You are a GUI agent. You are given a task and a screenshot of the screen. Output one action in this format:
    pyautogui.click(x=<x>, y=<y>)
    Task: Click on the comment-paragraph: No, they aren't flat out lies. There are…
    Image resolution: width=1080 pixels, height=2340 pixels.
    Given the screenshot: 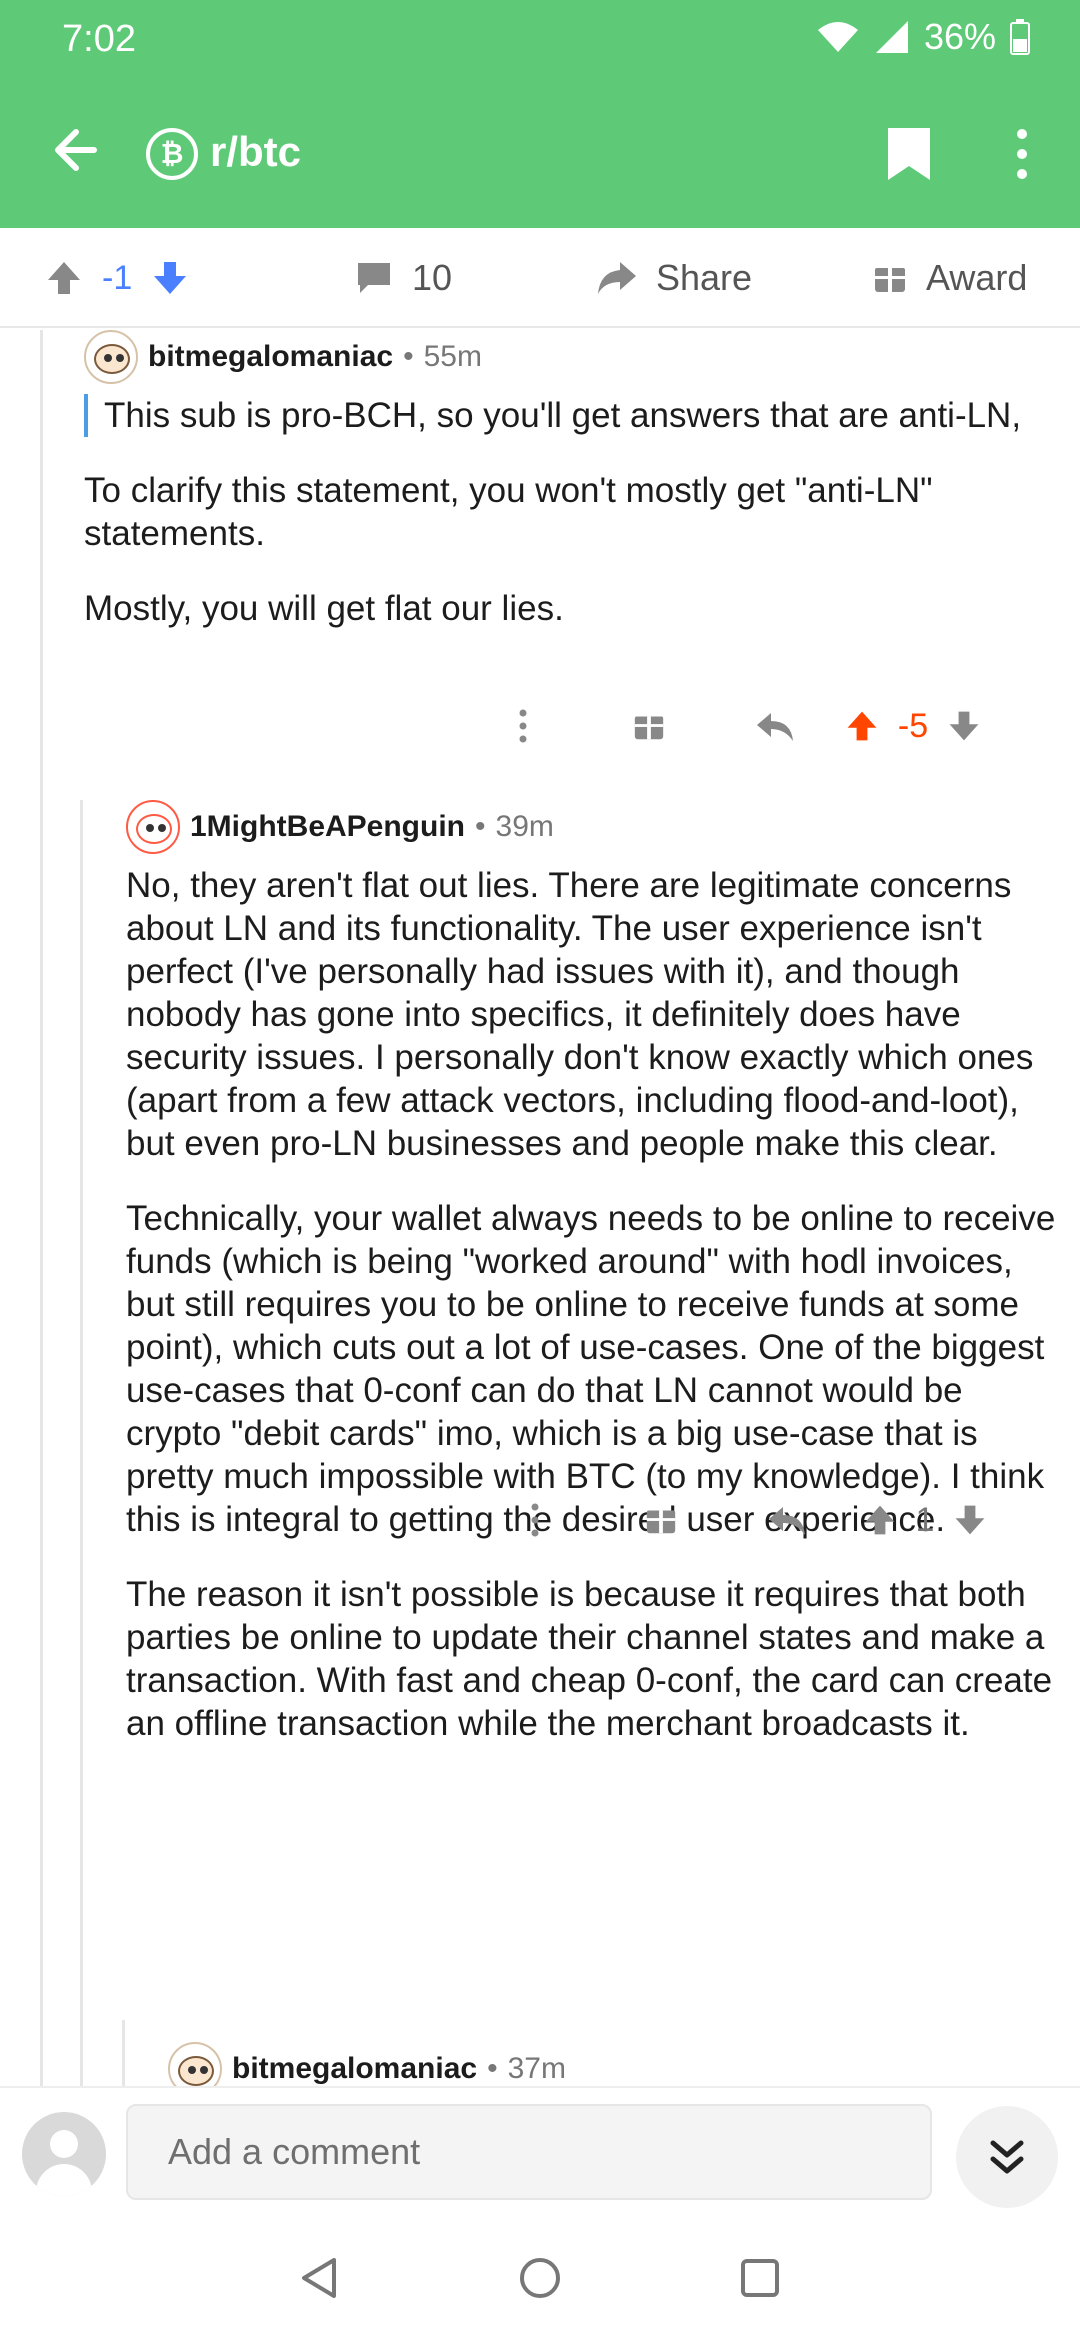 What is the action you would take?
    pyautogui.click(x=580, y=1014)
    